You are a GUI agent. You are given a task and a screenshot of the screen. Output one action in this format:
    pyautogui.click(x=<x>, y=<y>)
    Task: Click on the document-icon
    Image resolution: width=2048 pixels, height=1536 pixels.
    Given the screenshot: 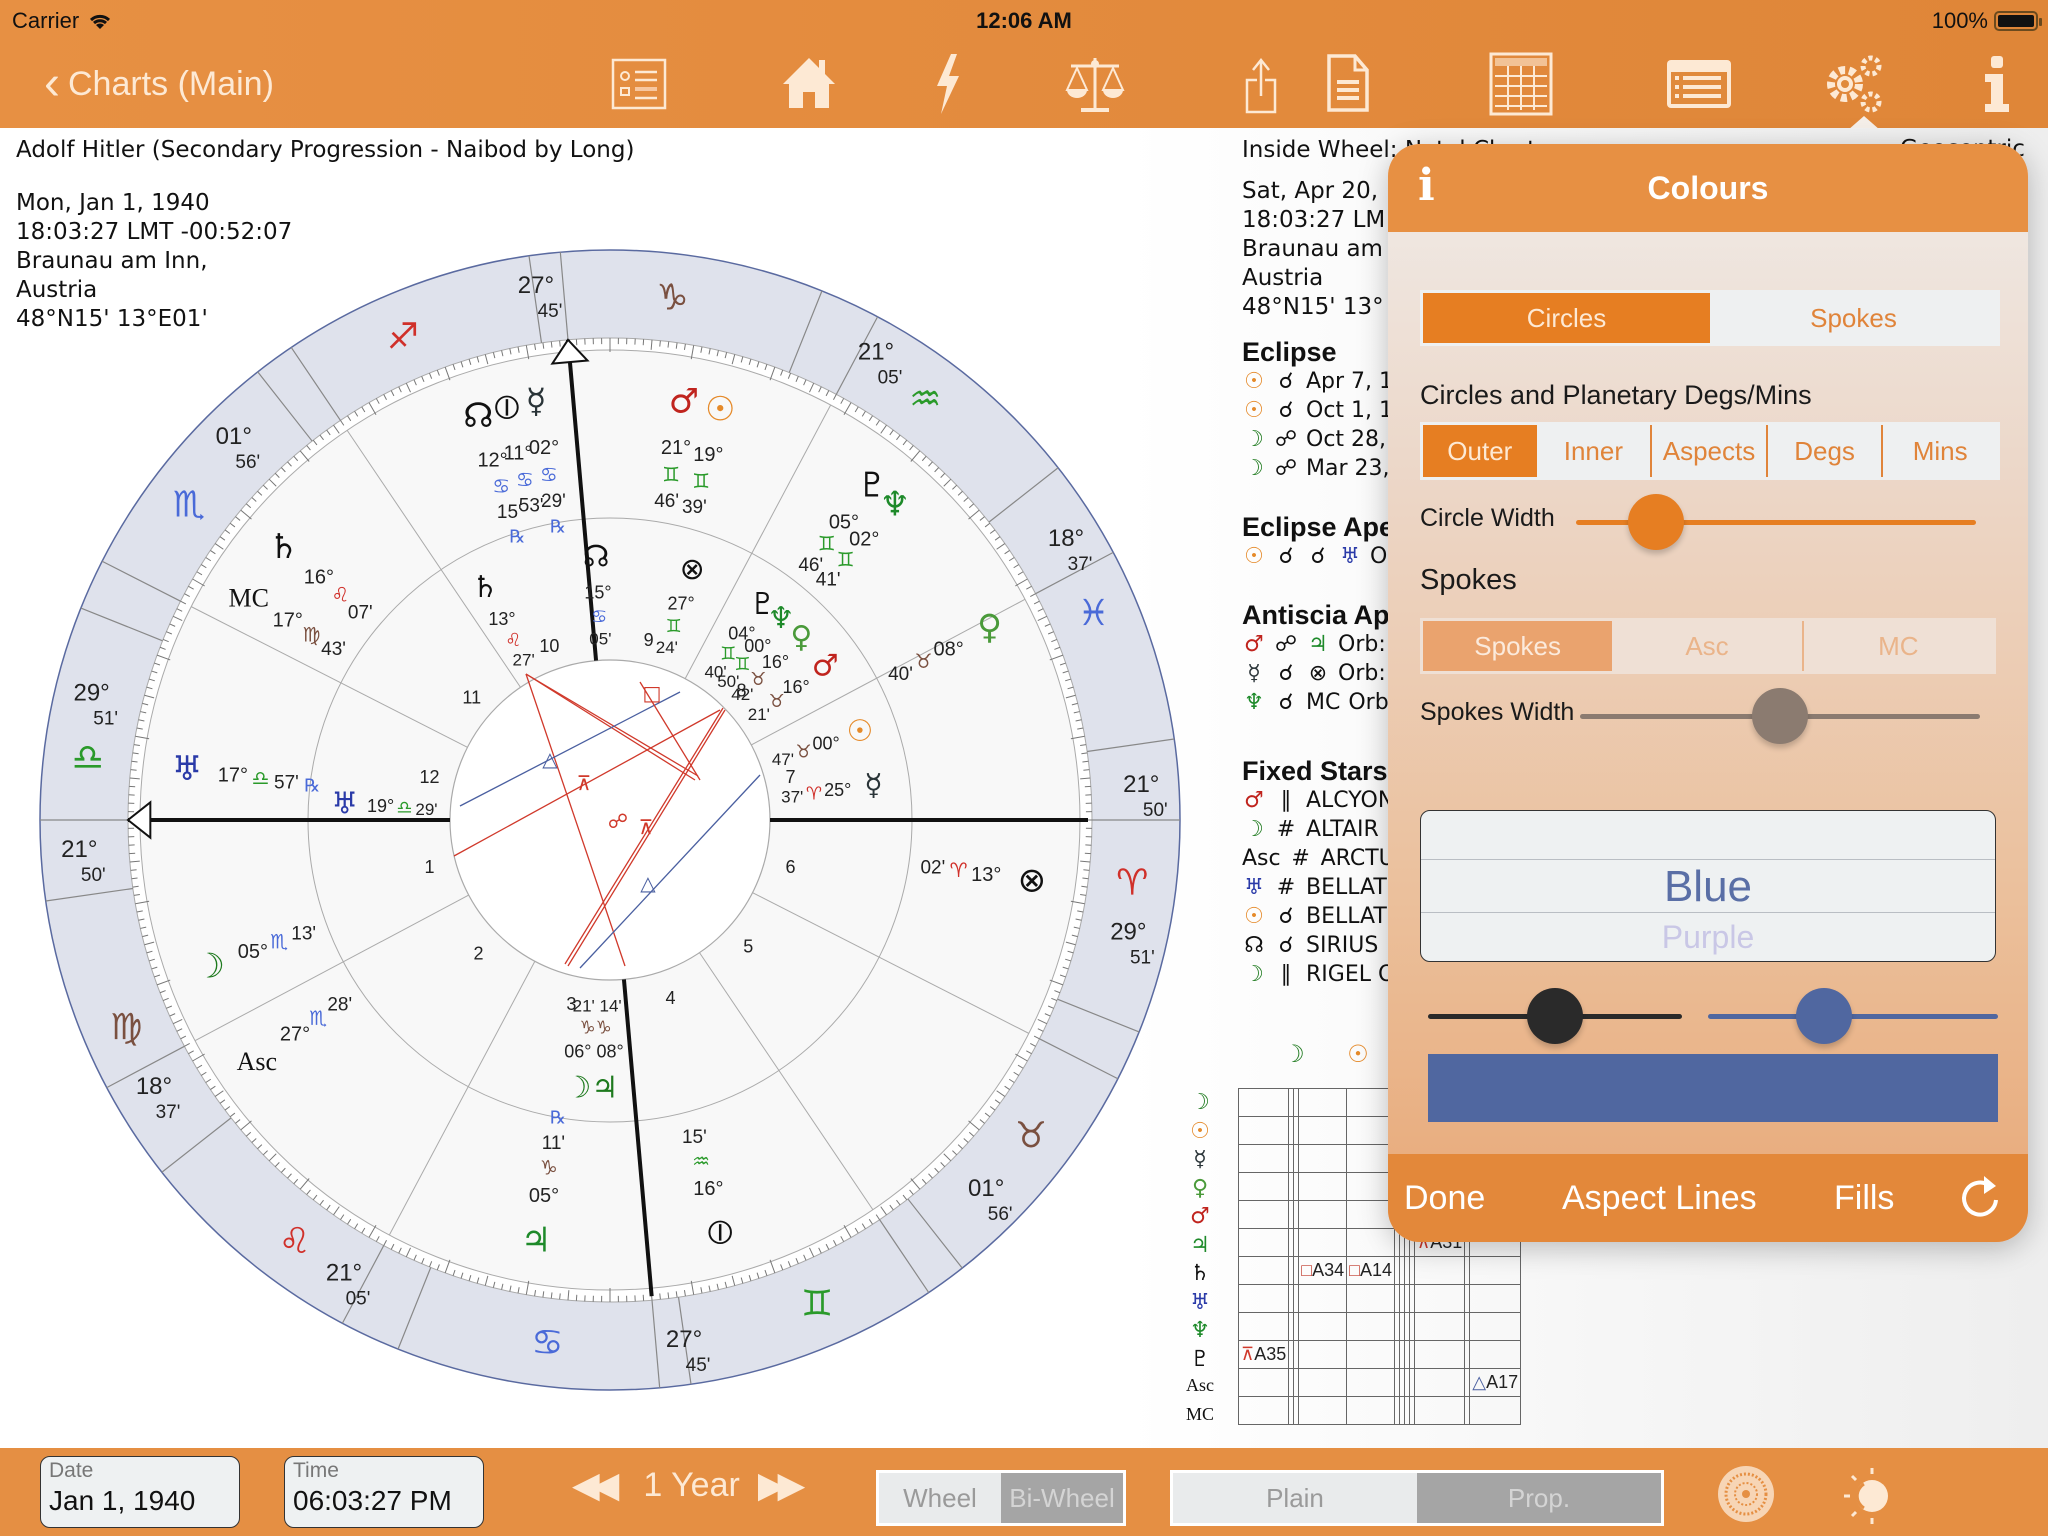 What is the action you would take?
    pyautogui.click(x=1347, y=84)
    